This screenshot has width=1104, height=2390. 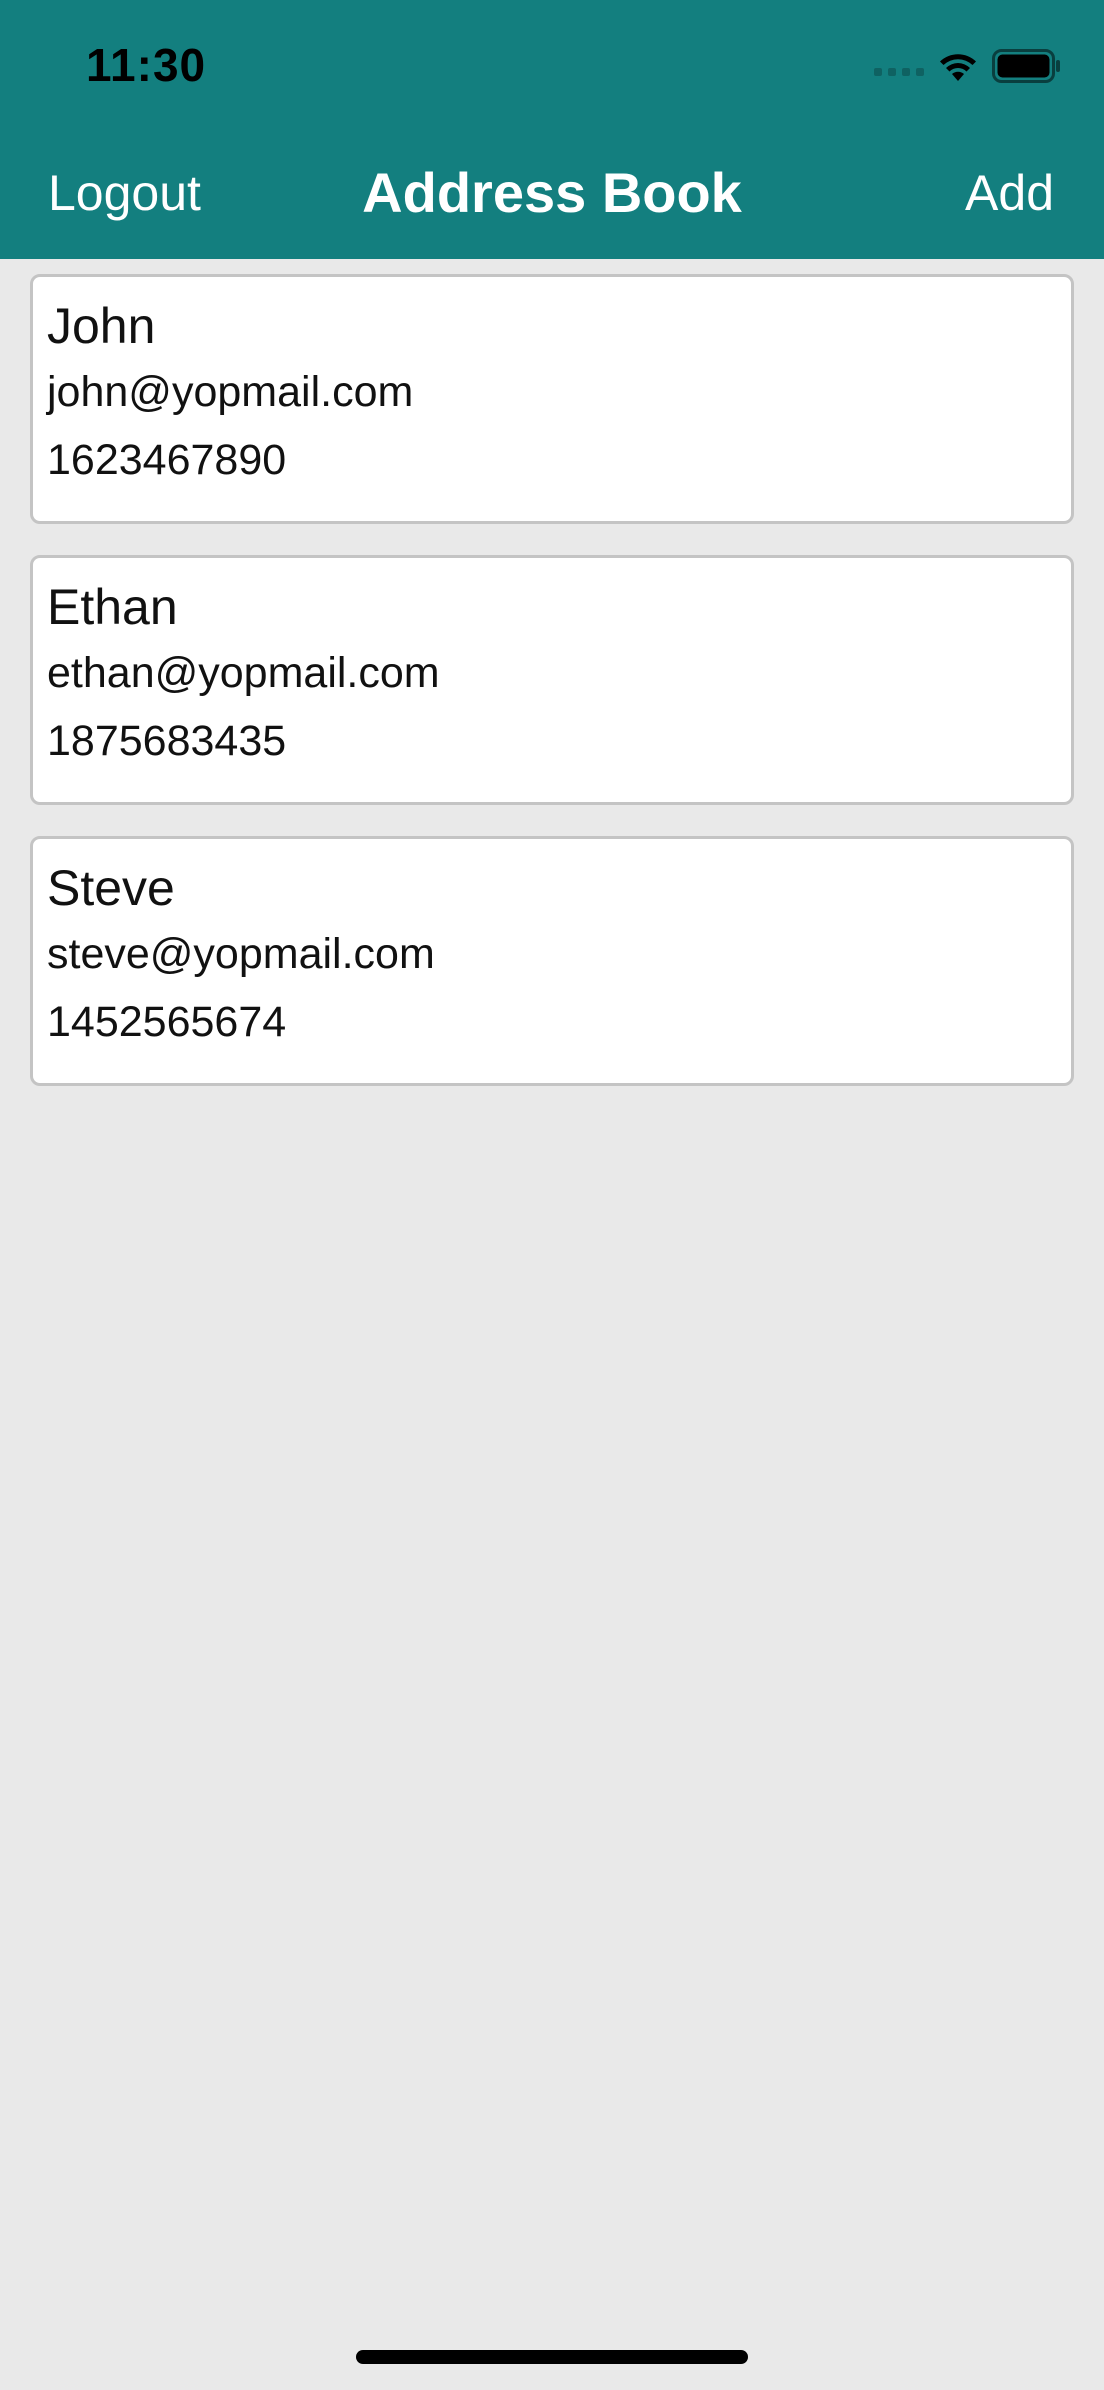 I want to click on logout-button: Logout, so click(x=124, y=193).